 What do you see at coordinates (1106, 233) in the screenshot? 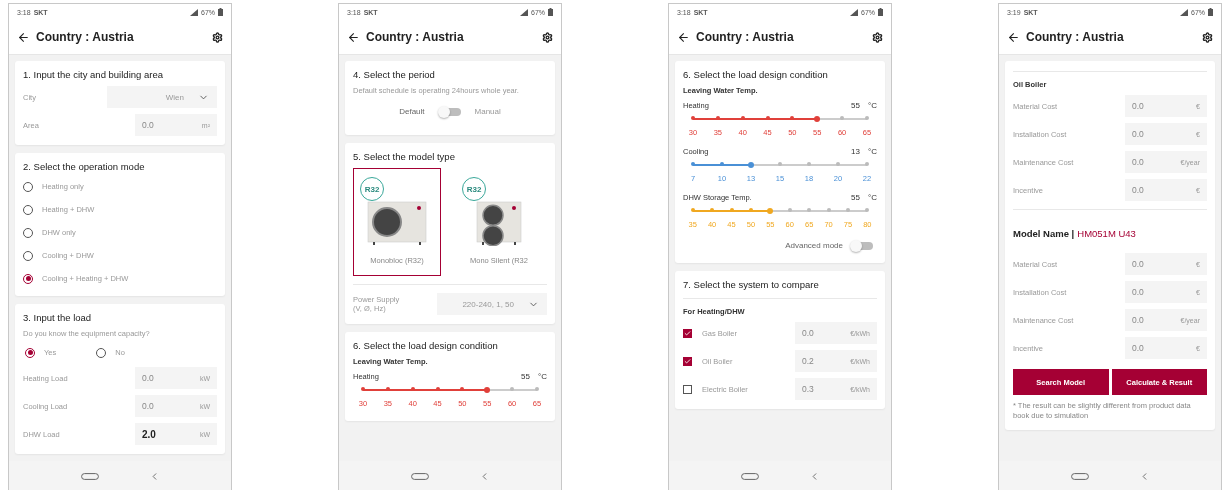
I see `model-name-value: HM051M U43` at bounding box center [1106, 233].